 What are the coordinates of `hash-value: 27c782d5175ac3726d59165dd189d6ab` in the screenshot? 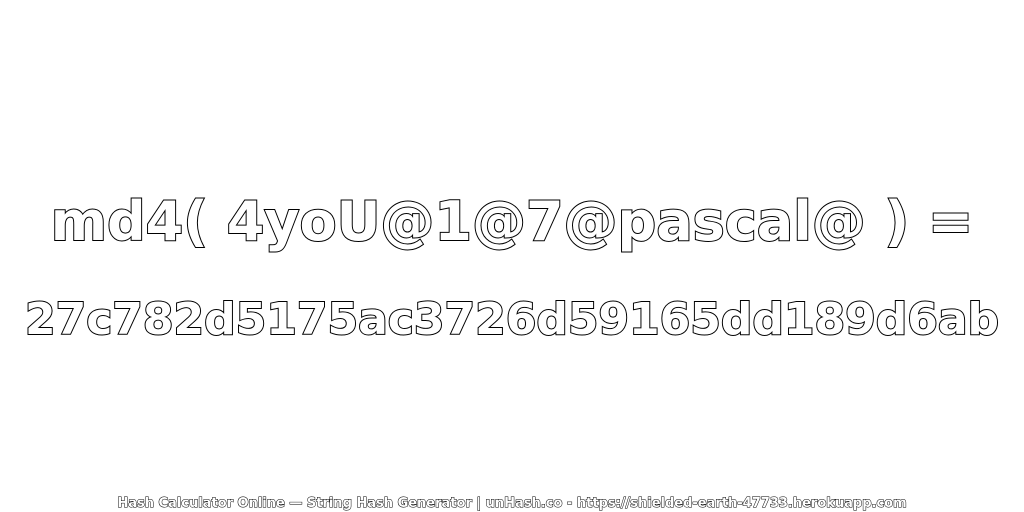 It's located at (512, 319).